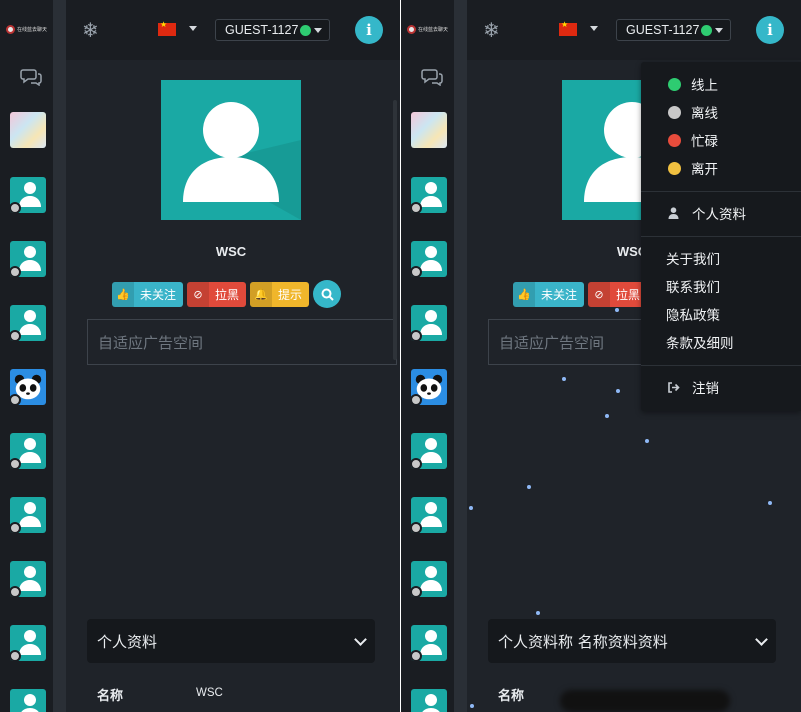 Image resolution: width=801 pixels, height=712 pixels. What do you see at coordinates (721, 140) in the screenshot?
I see `status-busy-item: 忙碌` at bounding box center [721, 140].